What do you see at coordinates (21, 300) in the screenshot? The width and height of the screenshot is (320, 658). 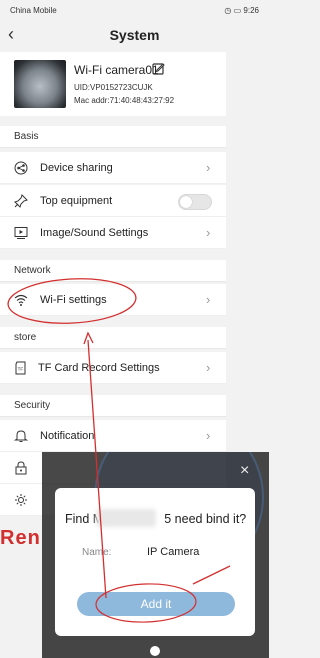 I see `wifi-icon` at bounding box center [21, 300].